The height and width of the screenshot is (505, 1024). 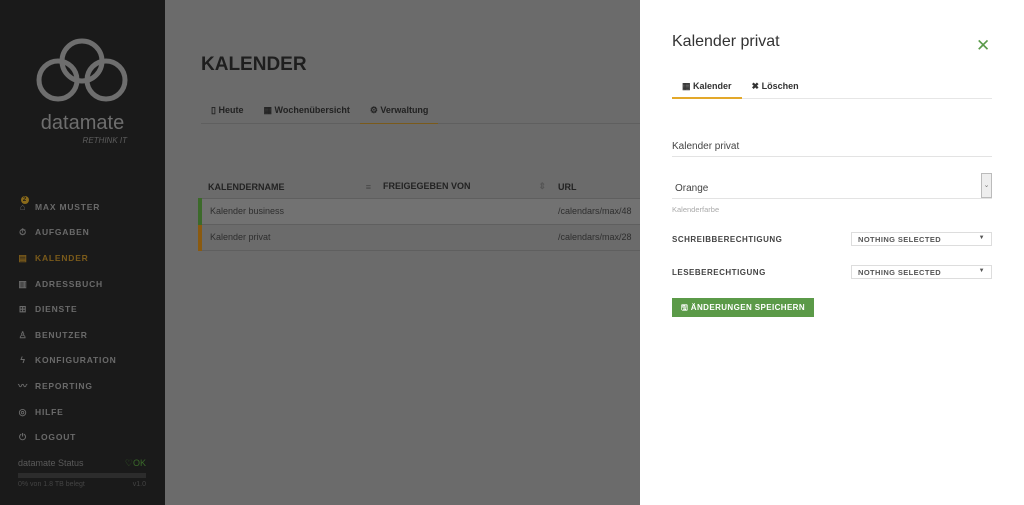 I want to click on tab-label: Heute, so click(x=231, y=110).